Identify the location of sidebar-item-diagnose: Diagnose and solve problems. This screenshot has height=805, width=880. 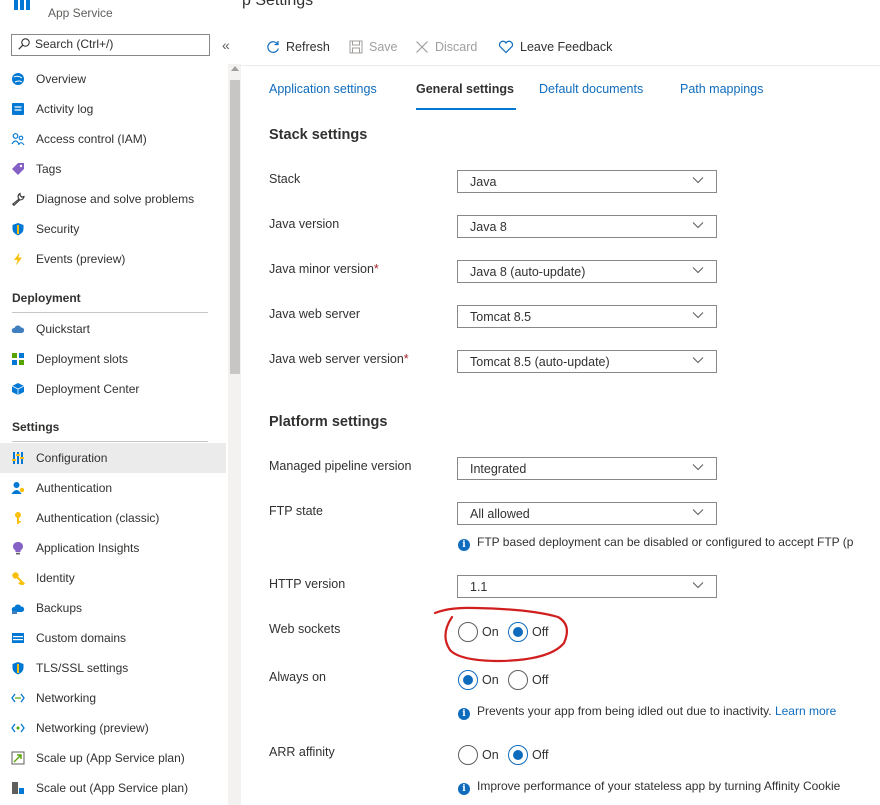
(113, 199).